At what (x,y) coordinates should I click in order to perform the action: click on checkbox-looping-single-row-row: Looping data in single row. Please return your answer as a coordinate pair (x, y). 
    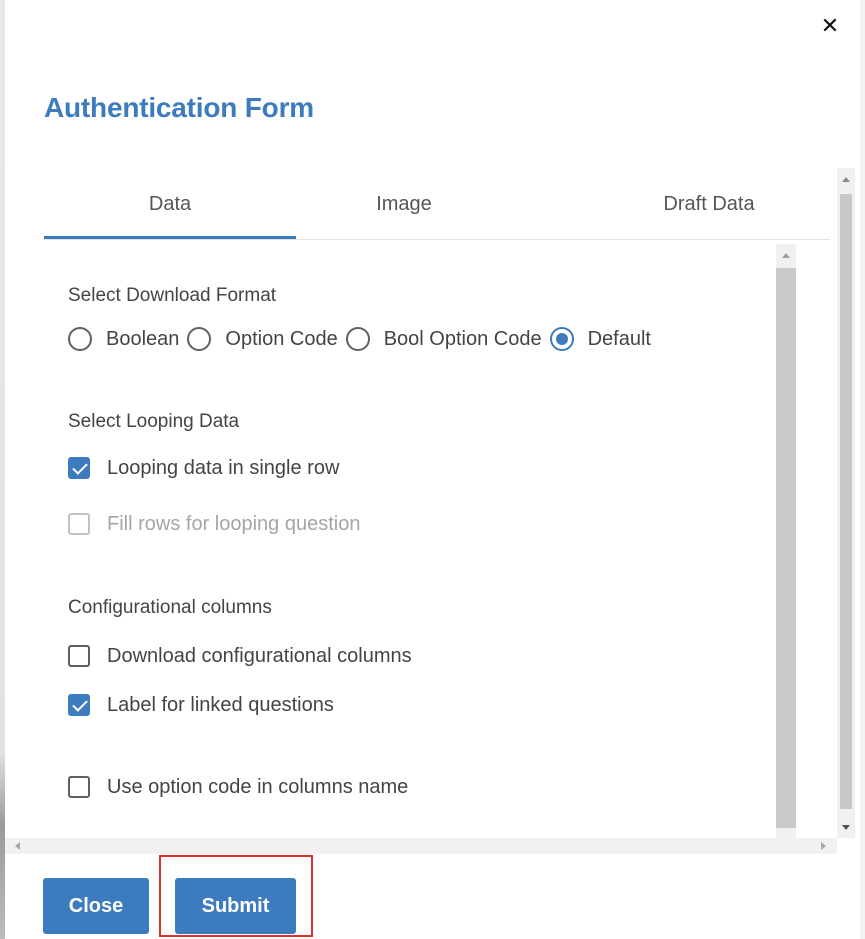
    Looking at the image, I should click on (203, 468).